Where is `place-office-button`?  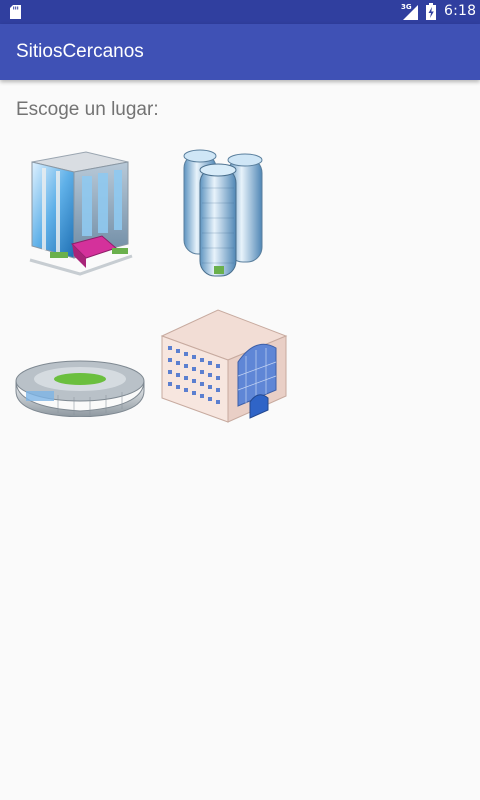 place-office-button is located at coordinates (224, 365).